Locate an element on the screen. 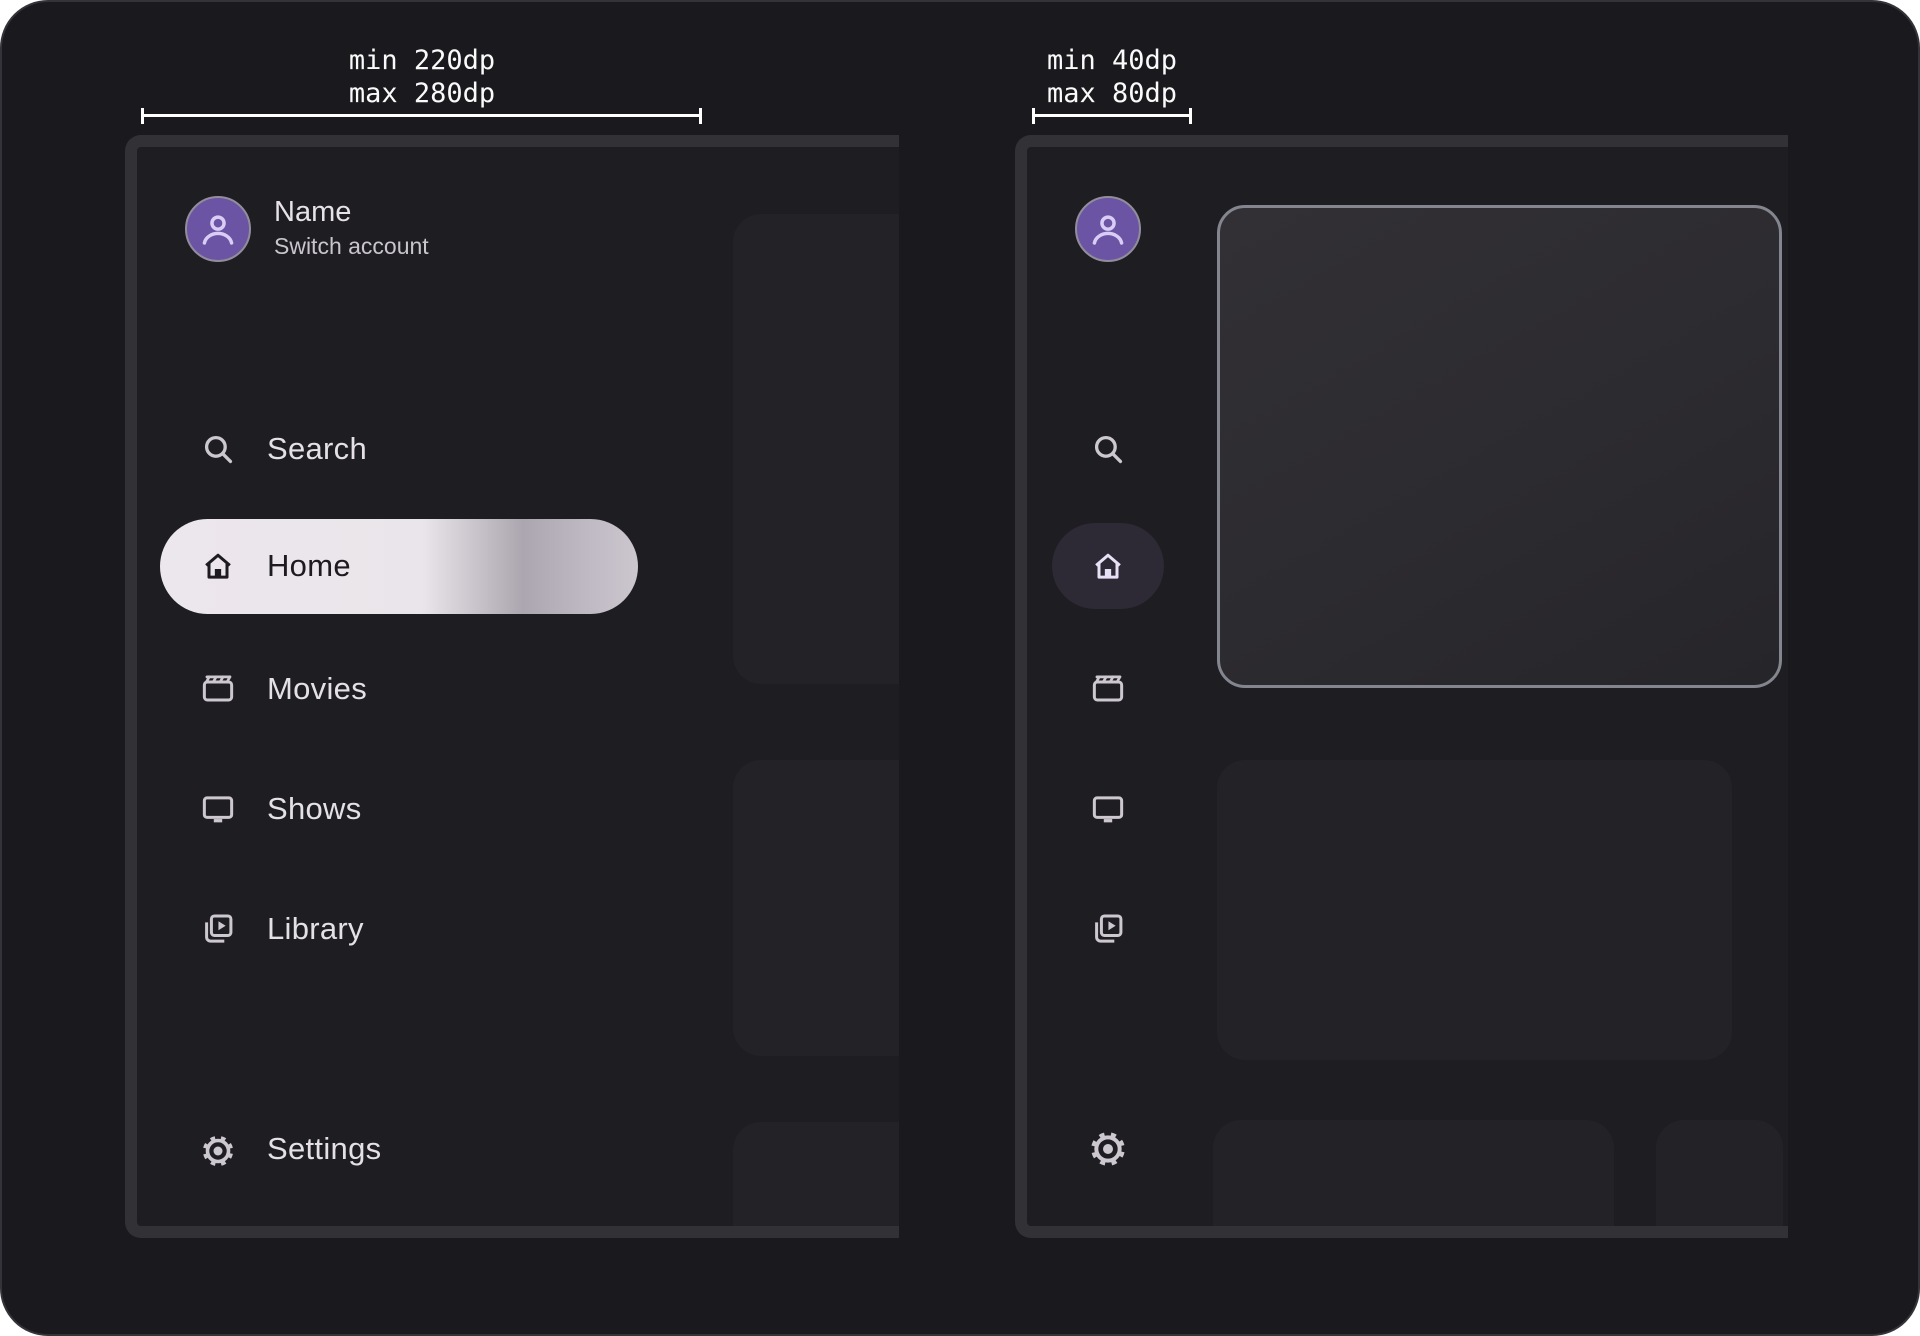 The height and width of the screenshot is (1336, 1920). measurement-line-min: min 40dp is located at coordinates (1112, 60).